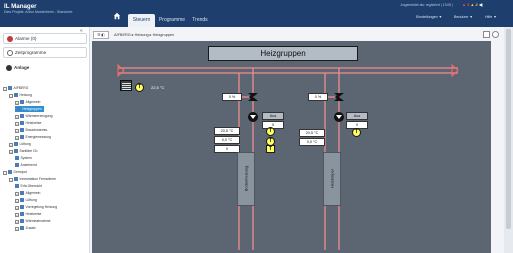 The width and height of the screenshot is (513, 253). I want to click on group2-pump-state: Aus, so click(357, 116).